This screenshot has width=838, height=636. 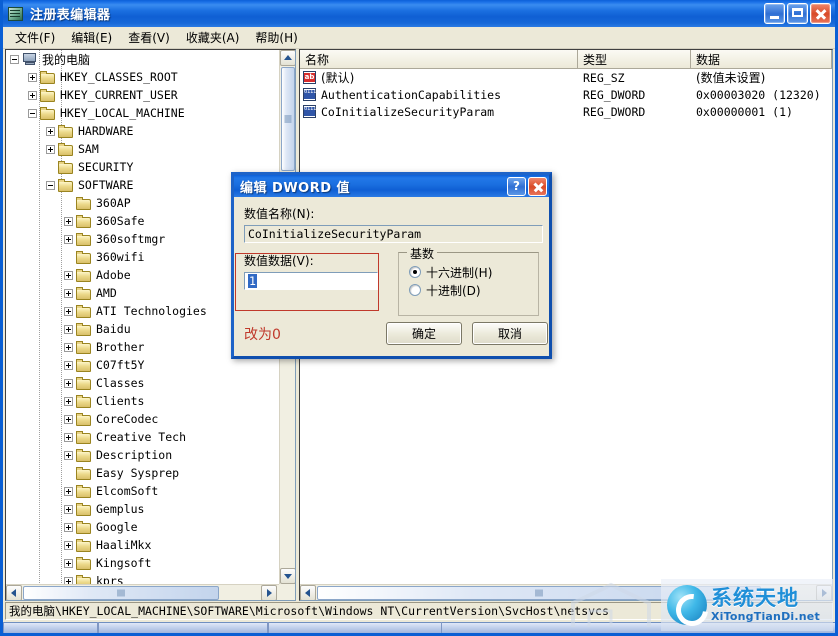 I want to click on cancel-button: 取消, so click(x=510, y=333).